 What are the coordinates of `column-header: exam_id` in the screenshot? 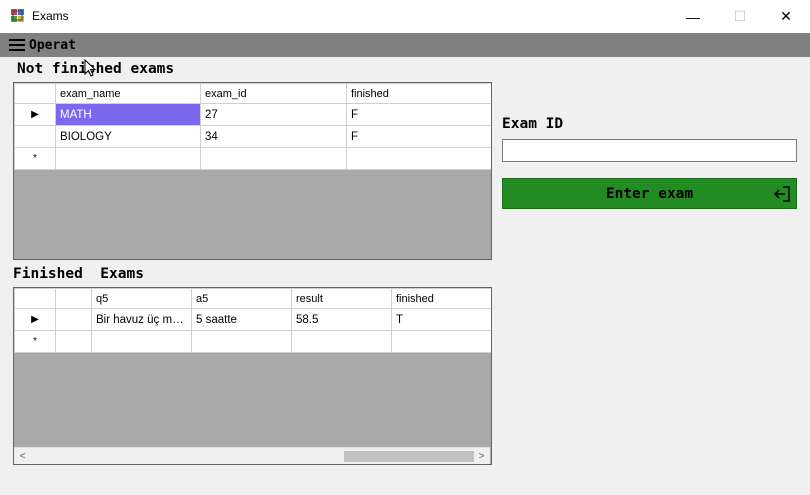 It's located at (273, 93).